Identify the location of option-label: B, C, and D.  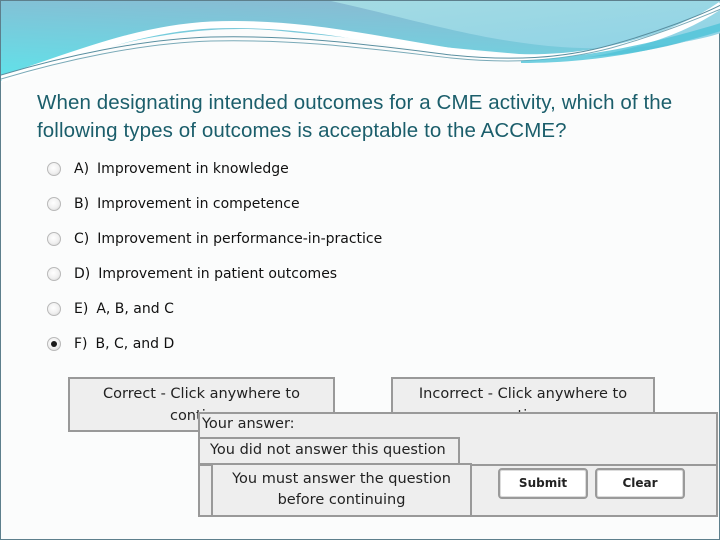
(135, 344).